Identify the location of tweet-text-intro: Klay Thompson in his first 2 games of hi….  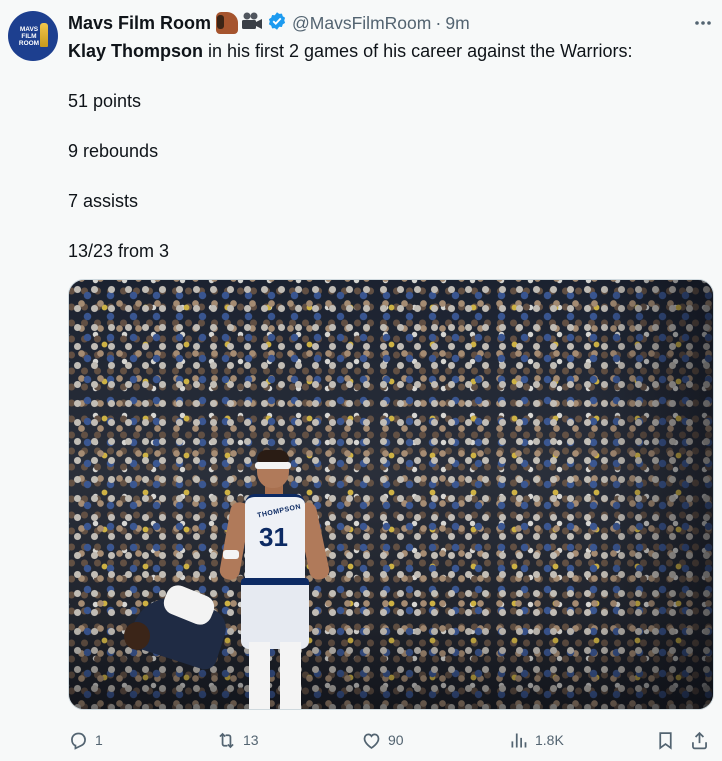
(350, 51).